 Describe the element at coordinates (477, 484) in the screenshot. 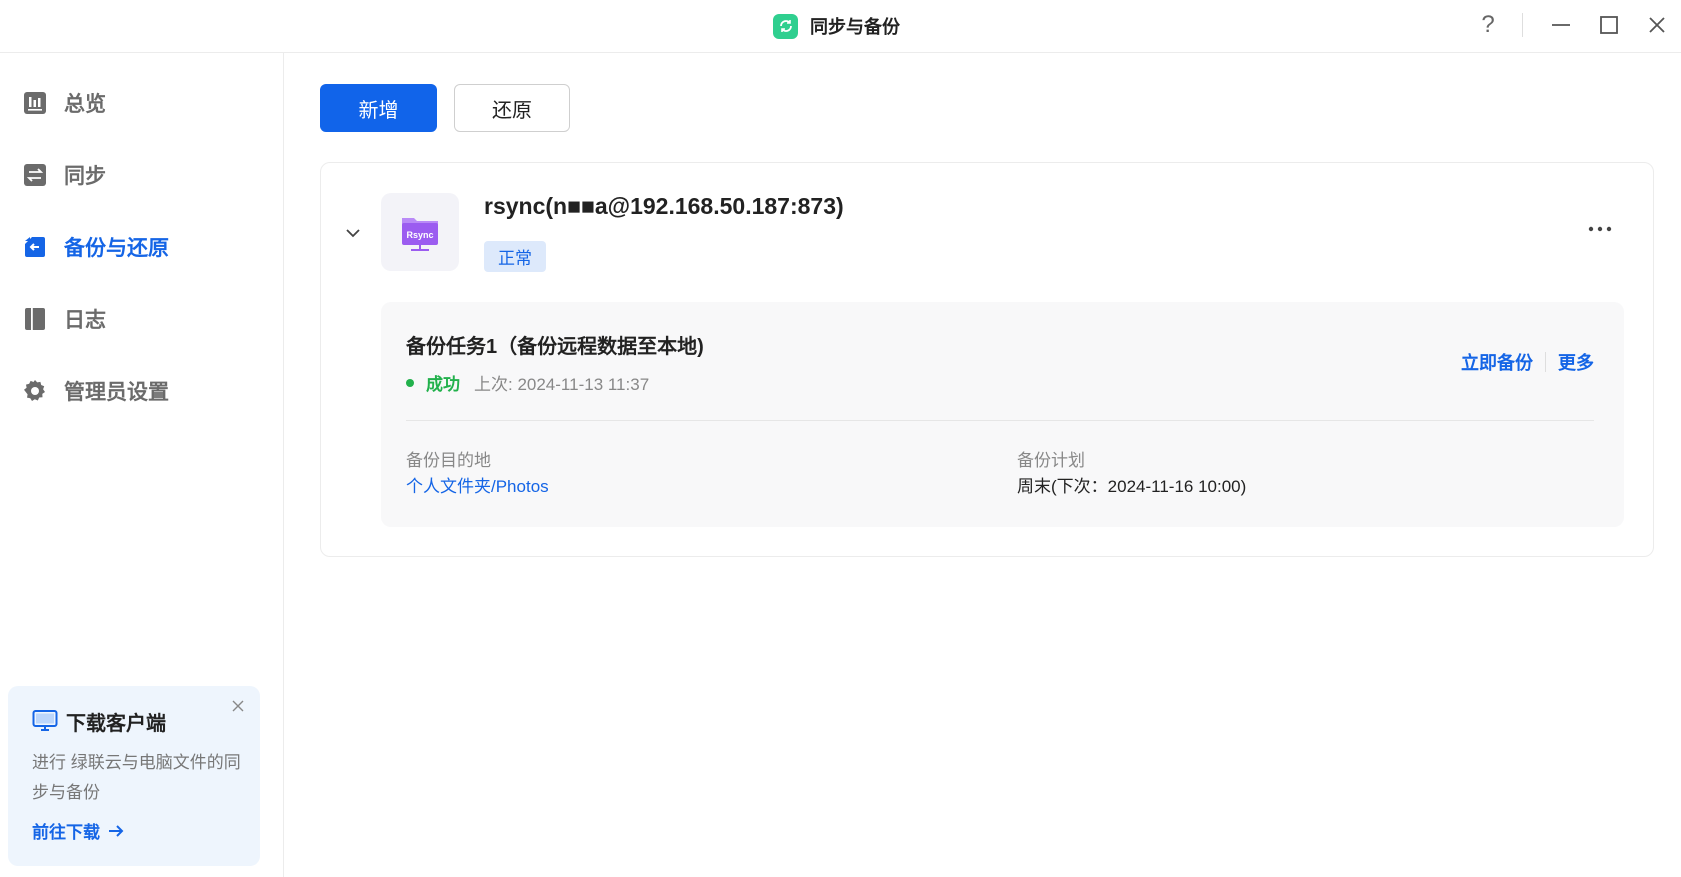

I see `destination-link: 个人文件夹/Photos` at that location.